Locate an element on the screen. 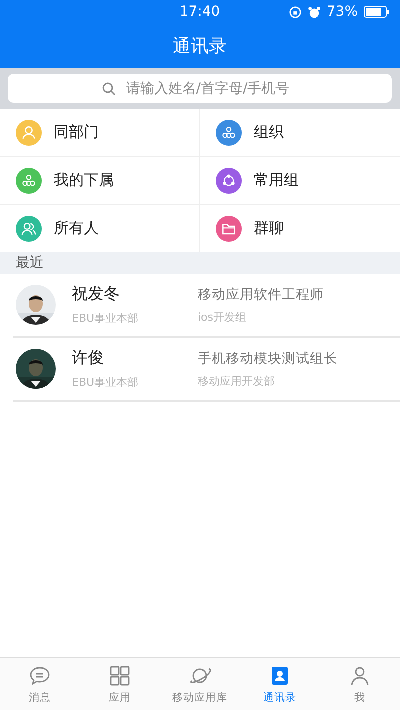 The height and width of the screenshot is (710, 400). battery-icon is located at coordinates (377, 12).